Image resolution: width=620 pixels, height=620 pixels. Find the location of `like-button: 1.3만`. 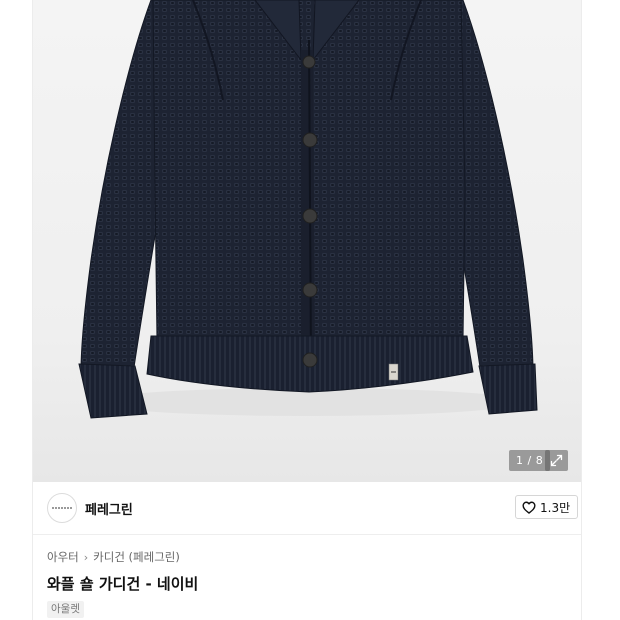

like-button: 1.3만 is located at coordinates (547, 507).